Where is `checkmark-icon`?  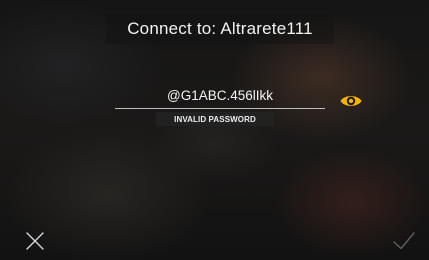 checkmark-icon is located at coordinates (404, 241).